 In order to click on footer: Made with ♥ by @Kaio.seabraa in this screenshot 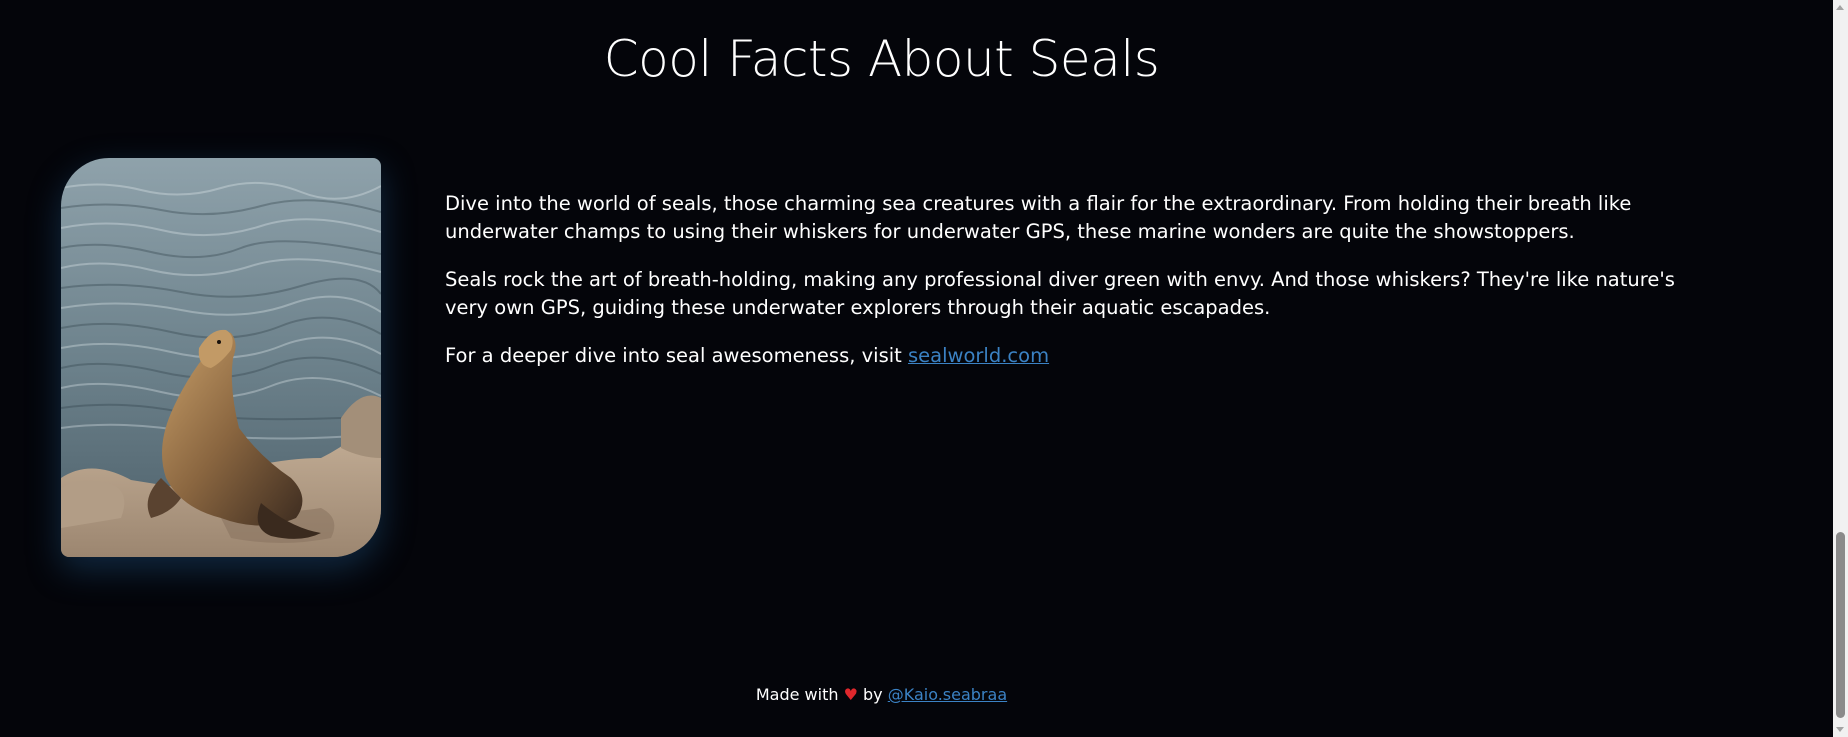, I will do `click(881, 694)`.